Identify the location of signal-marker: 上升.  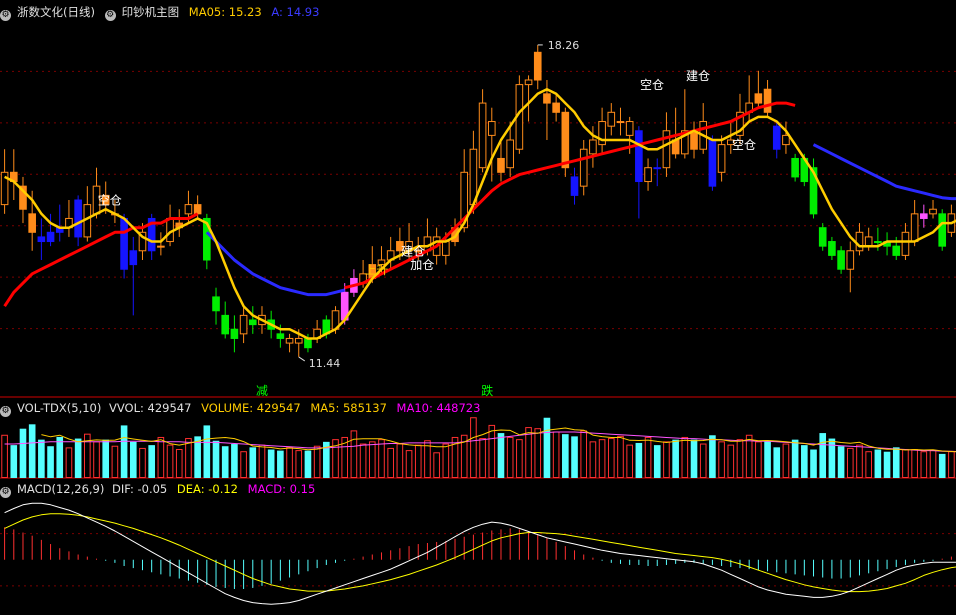
(376, 270).